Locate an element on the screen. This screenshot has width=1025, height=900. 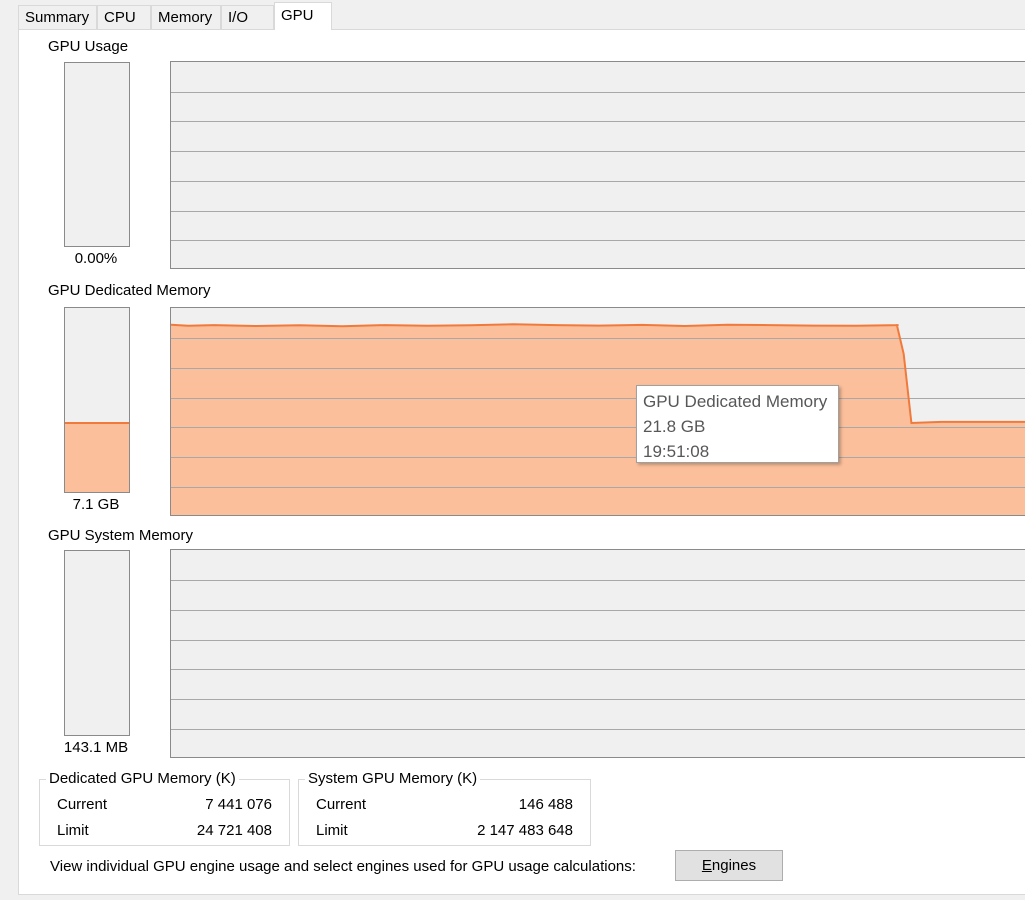
tab-gpu-label: GPU is located at coordinates (297, 15).